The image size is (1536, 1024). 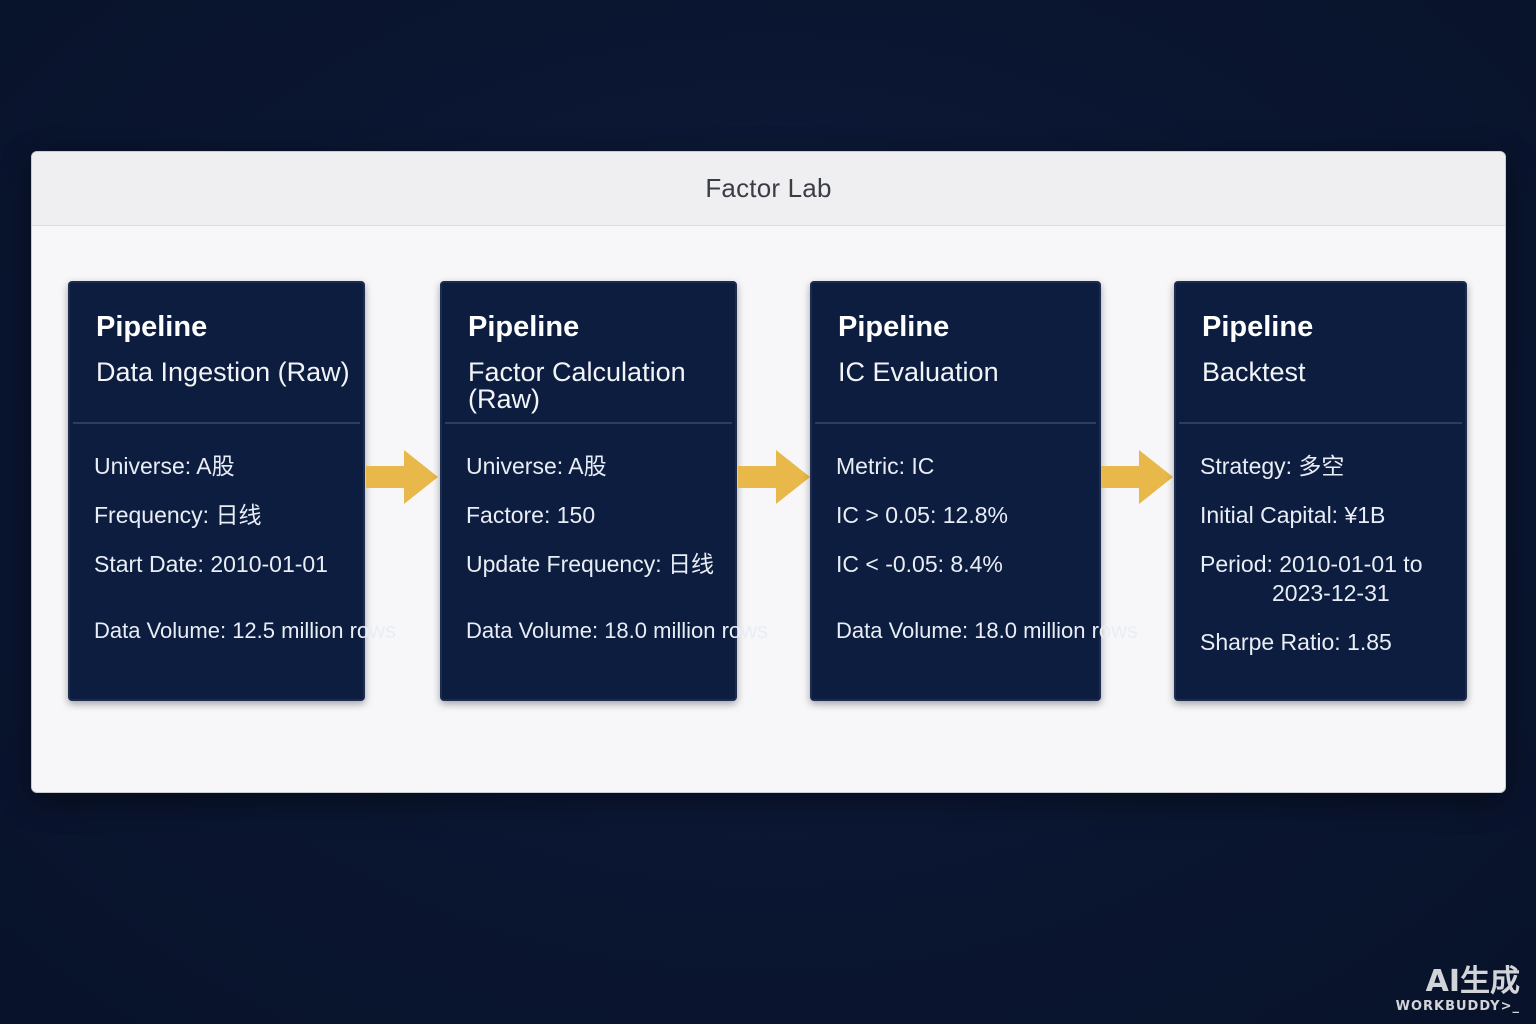 What do you see at coordinates (1457, 1006) in the screenshot?
I see `watermark-sub: WORKBUDDY>_` at bounding box center [1457, 1006].